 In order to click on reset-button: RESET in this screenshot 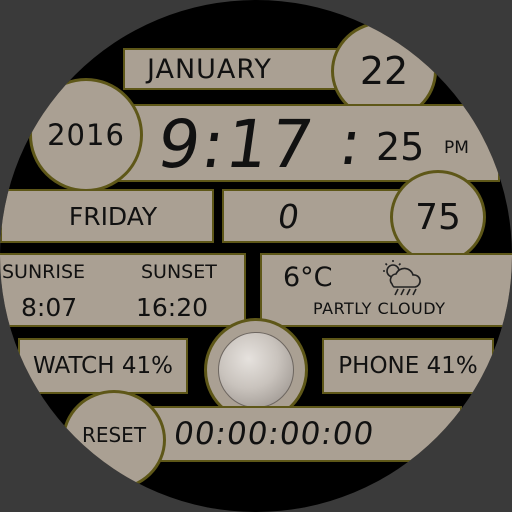, I will do `click(114, 440)`.